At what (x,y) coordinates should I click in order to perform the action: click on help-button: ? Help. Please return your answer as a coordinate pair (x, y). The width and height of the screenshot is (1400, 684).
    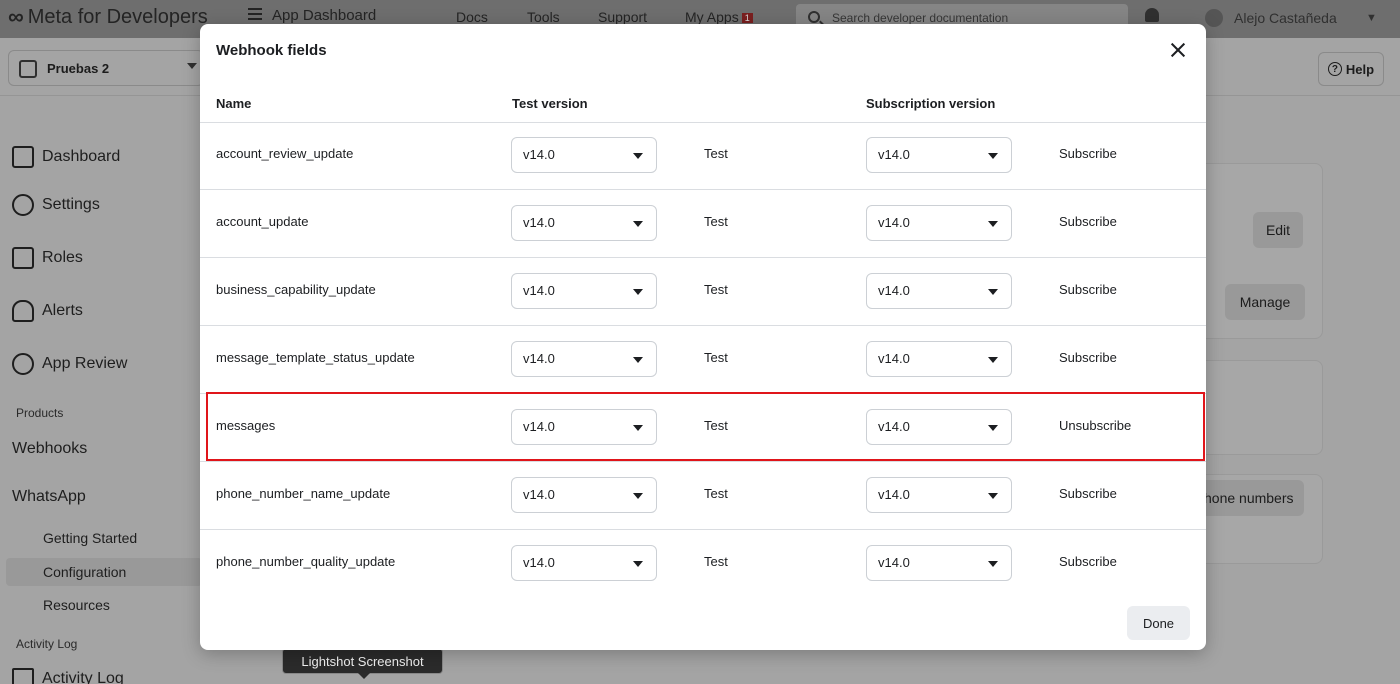
    Looking at the image, I should click on (1351, 69).